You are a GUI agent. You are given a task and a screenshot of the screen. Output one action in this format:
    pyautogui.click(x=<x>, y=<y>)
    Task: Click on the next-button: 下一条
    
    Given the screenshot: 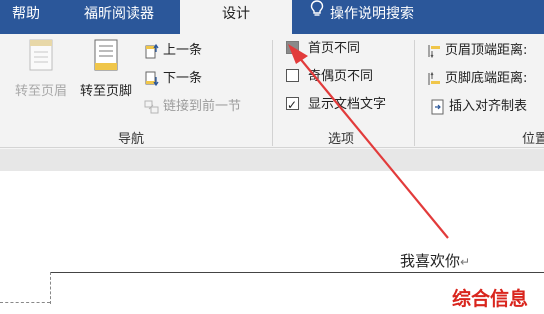 What is the action you would take?
    pyautogui.click(x=173, y=79)
    